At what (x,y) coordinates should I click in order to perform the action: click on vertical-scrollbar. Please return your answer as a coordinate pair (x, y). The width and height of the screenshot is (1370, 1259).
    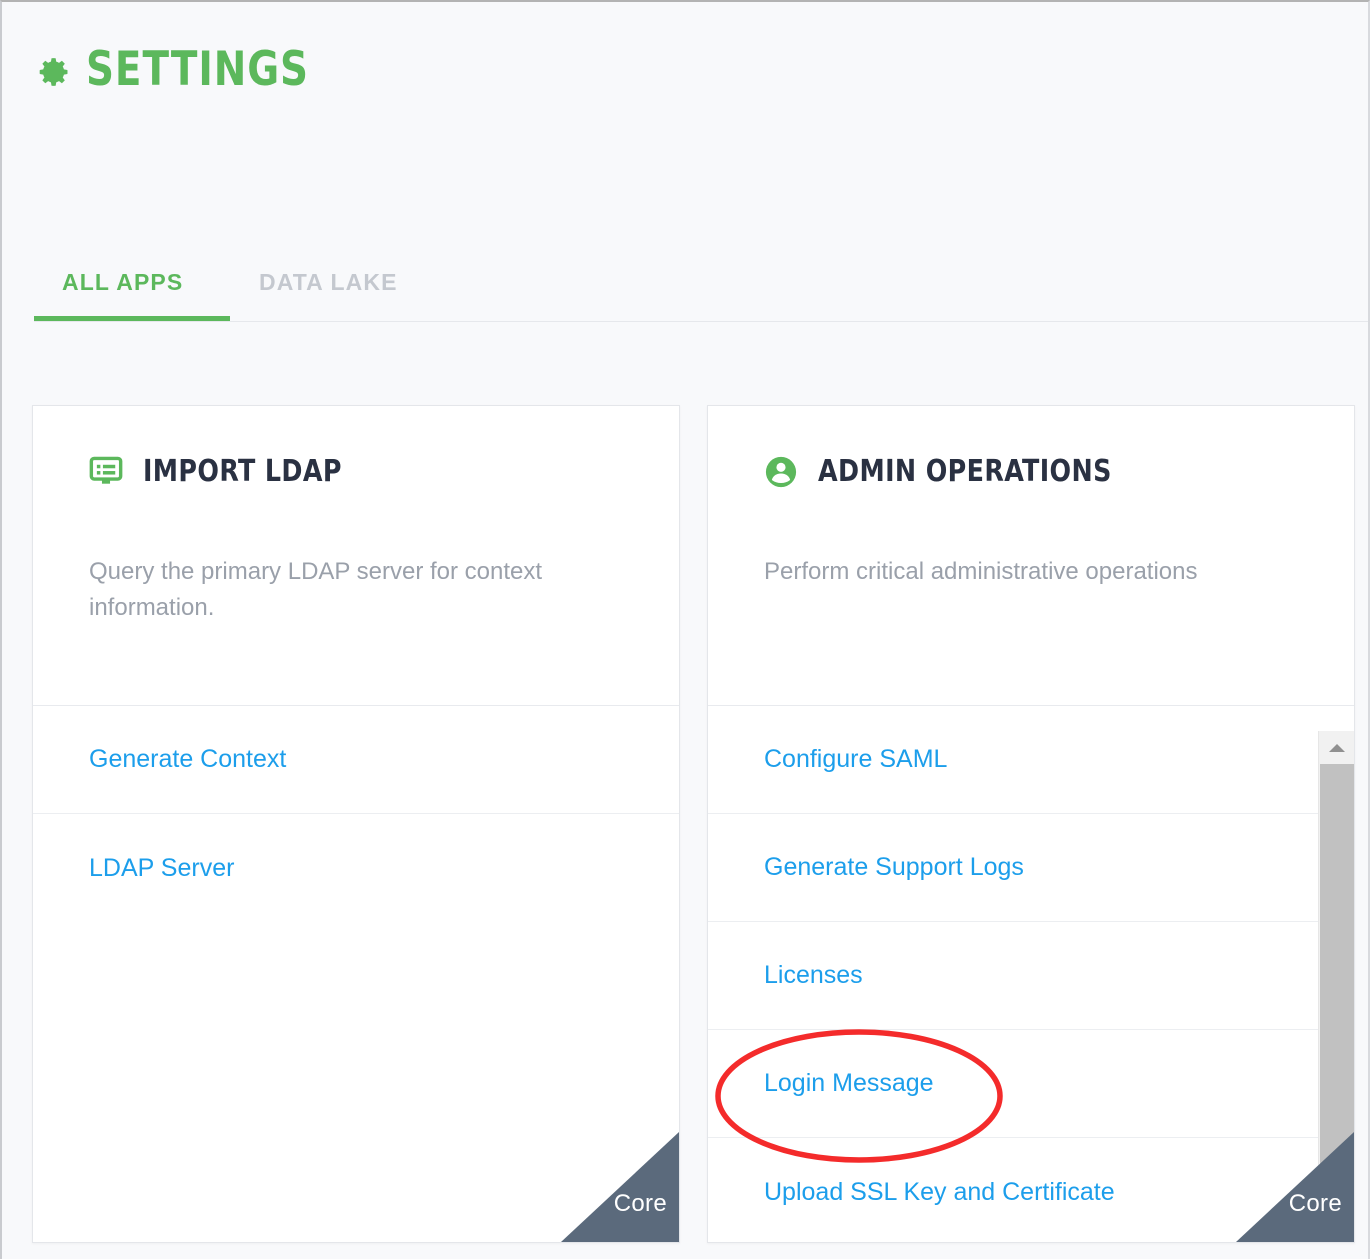
    Looking at the image, I should click on (1336, 986).